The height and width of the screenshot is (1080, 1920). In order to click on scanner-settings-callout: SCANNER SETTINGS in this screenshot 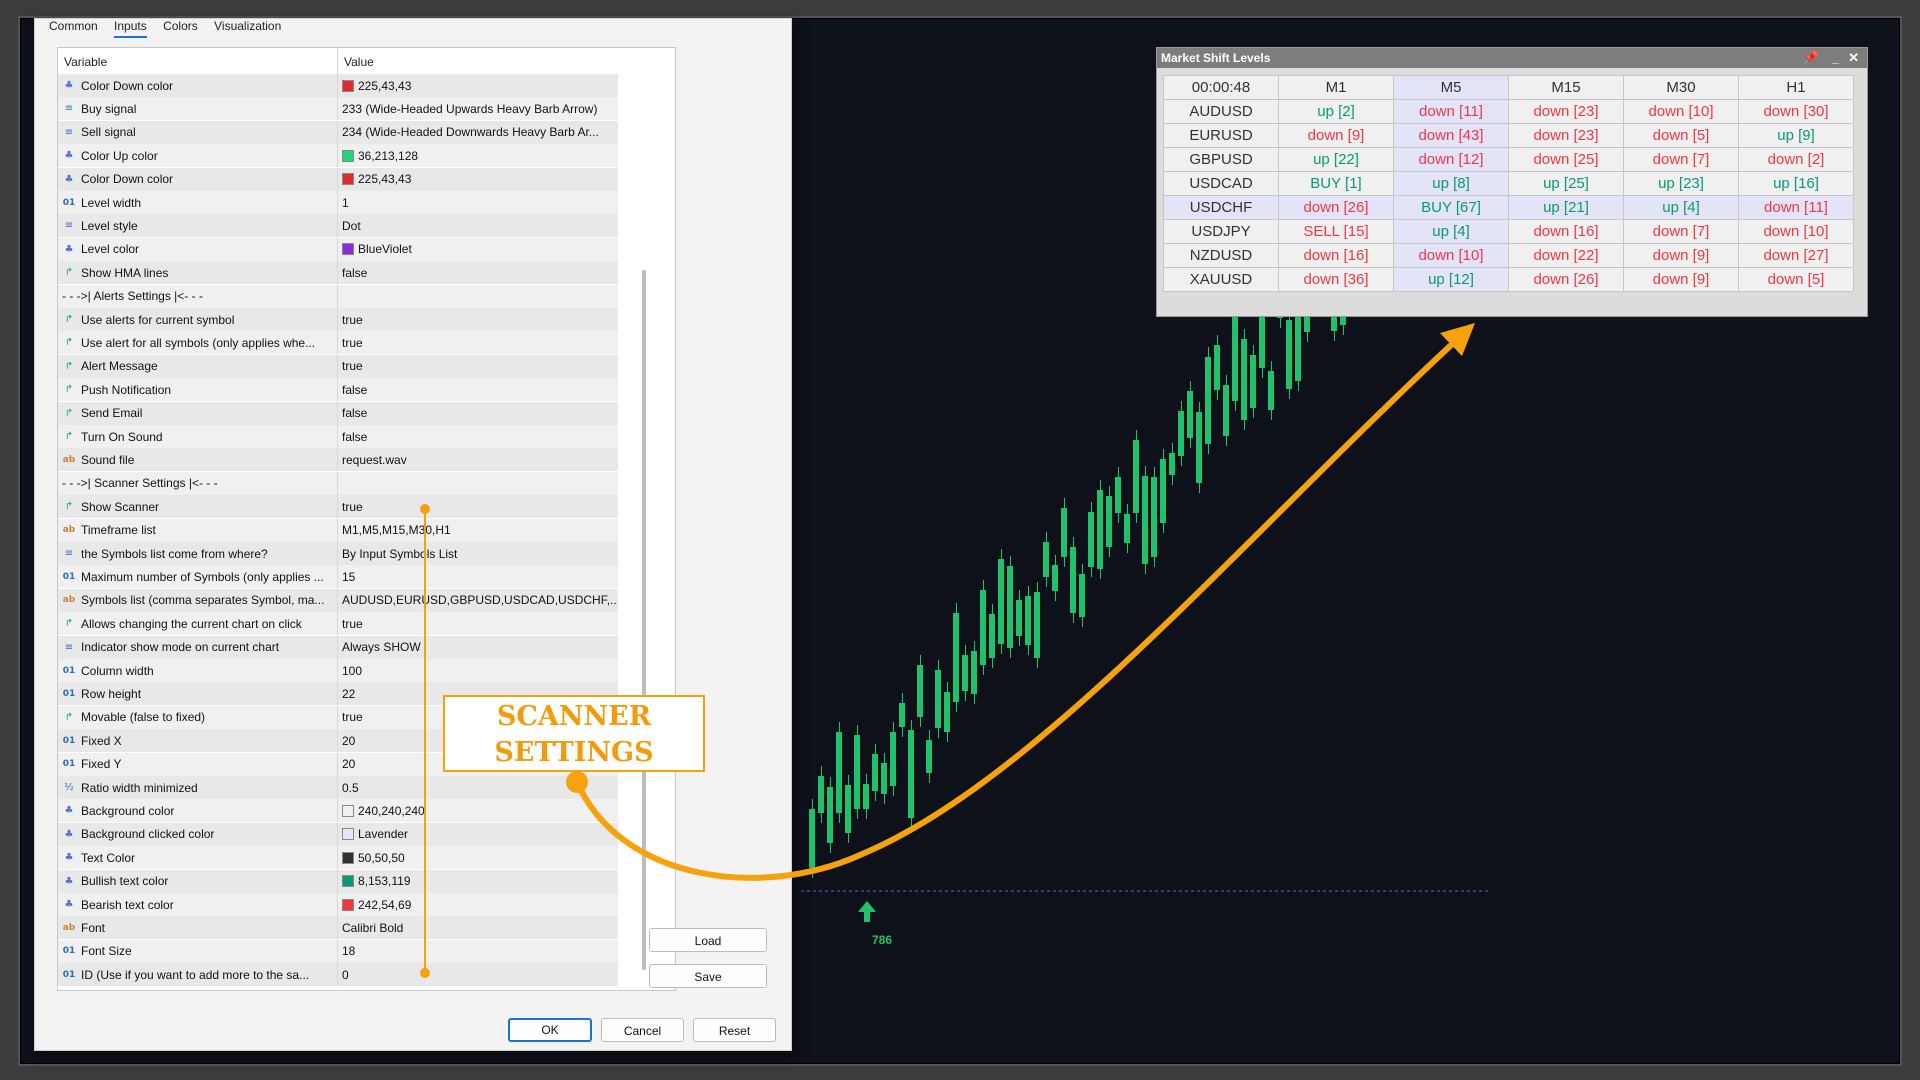, I will do `click(574, 733)`.